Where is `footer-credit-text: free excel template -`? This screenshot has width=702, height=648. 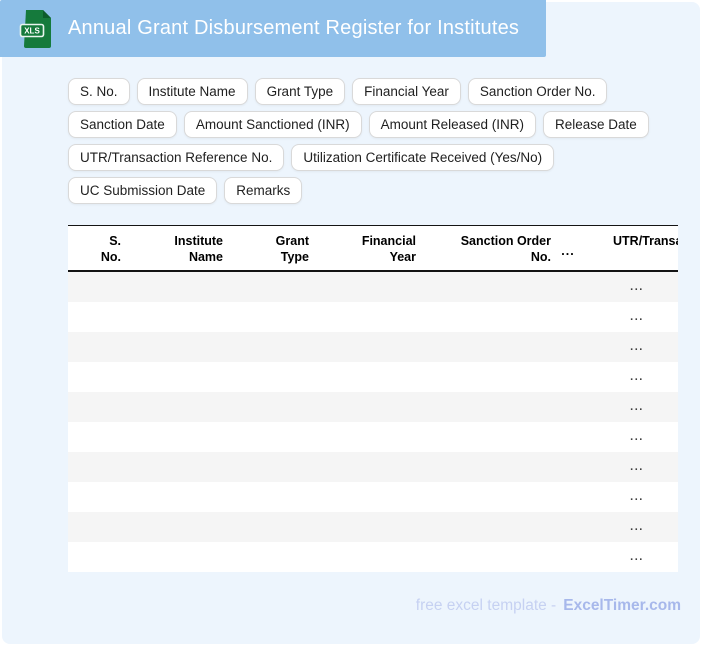 footer-credit-text: free excel template - is located at coordinates (486, 605).